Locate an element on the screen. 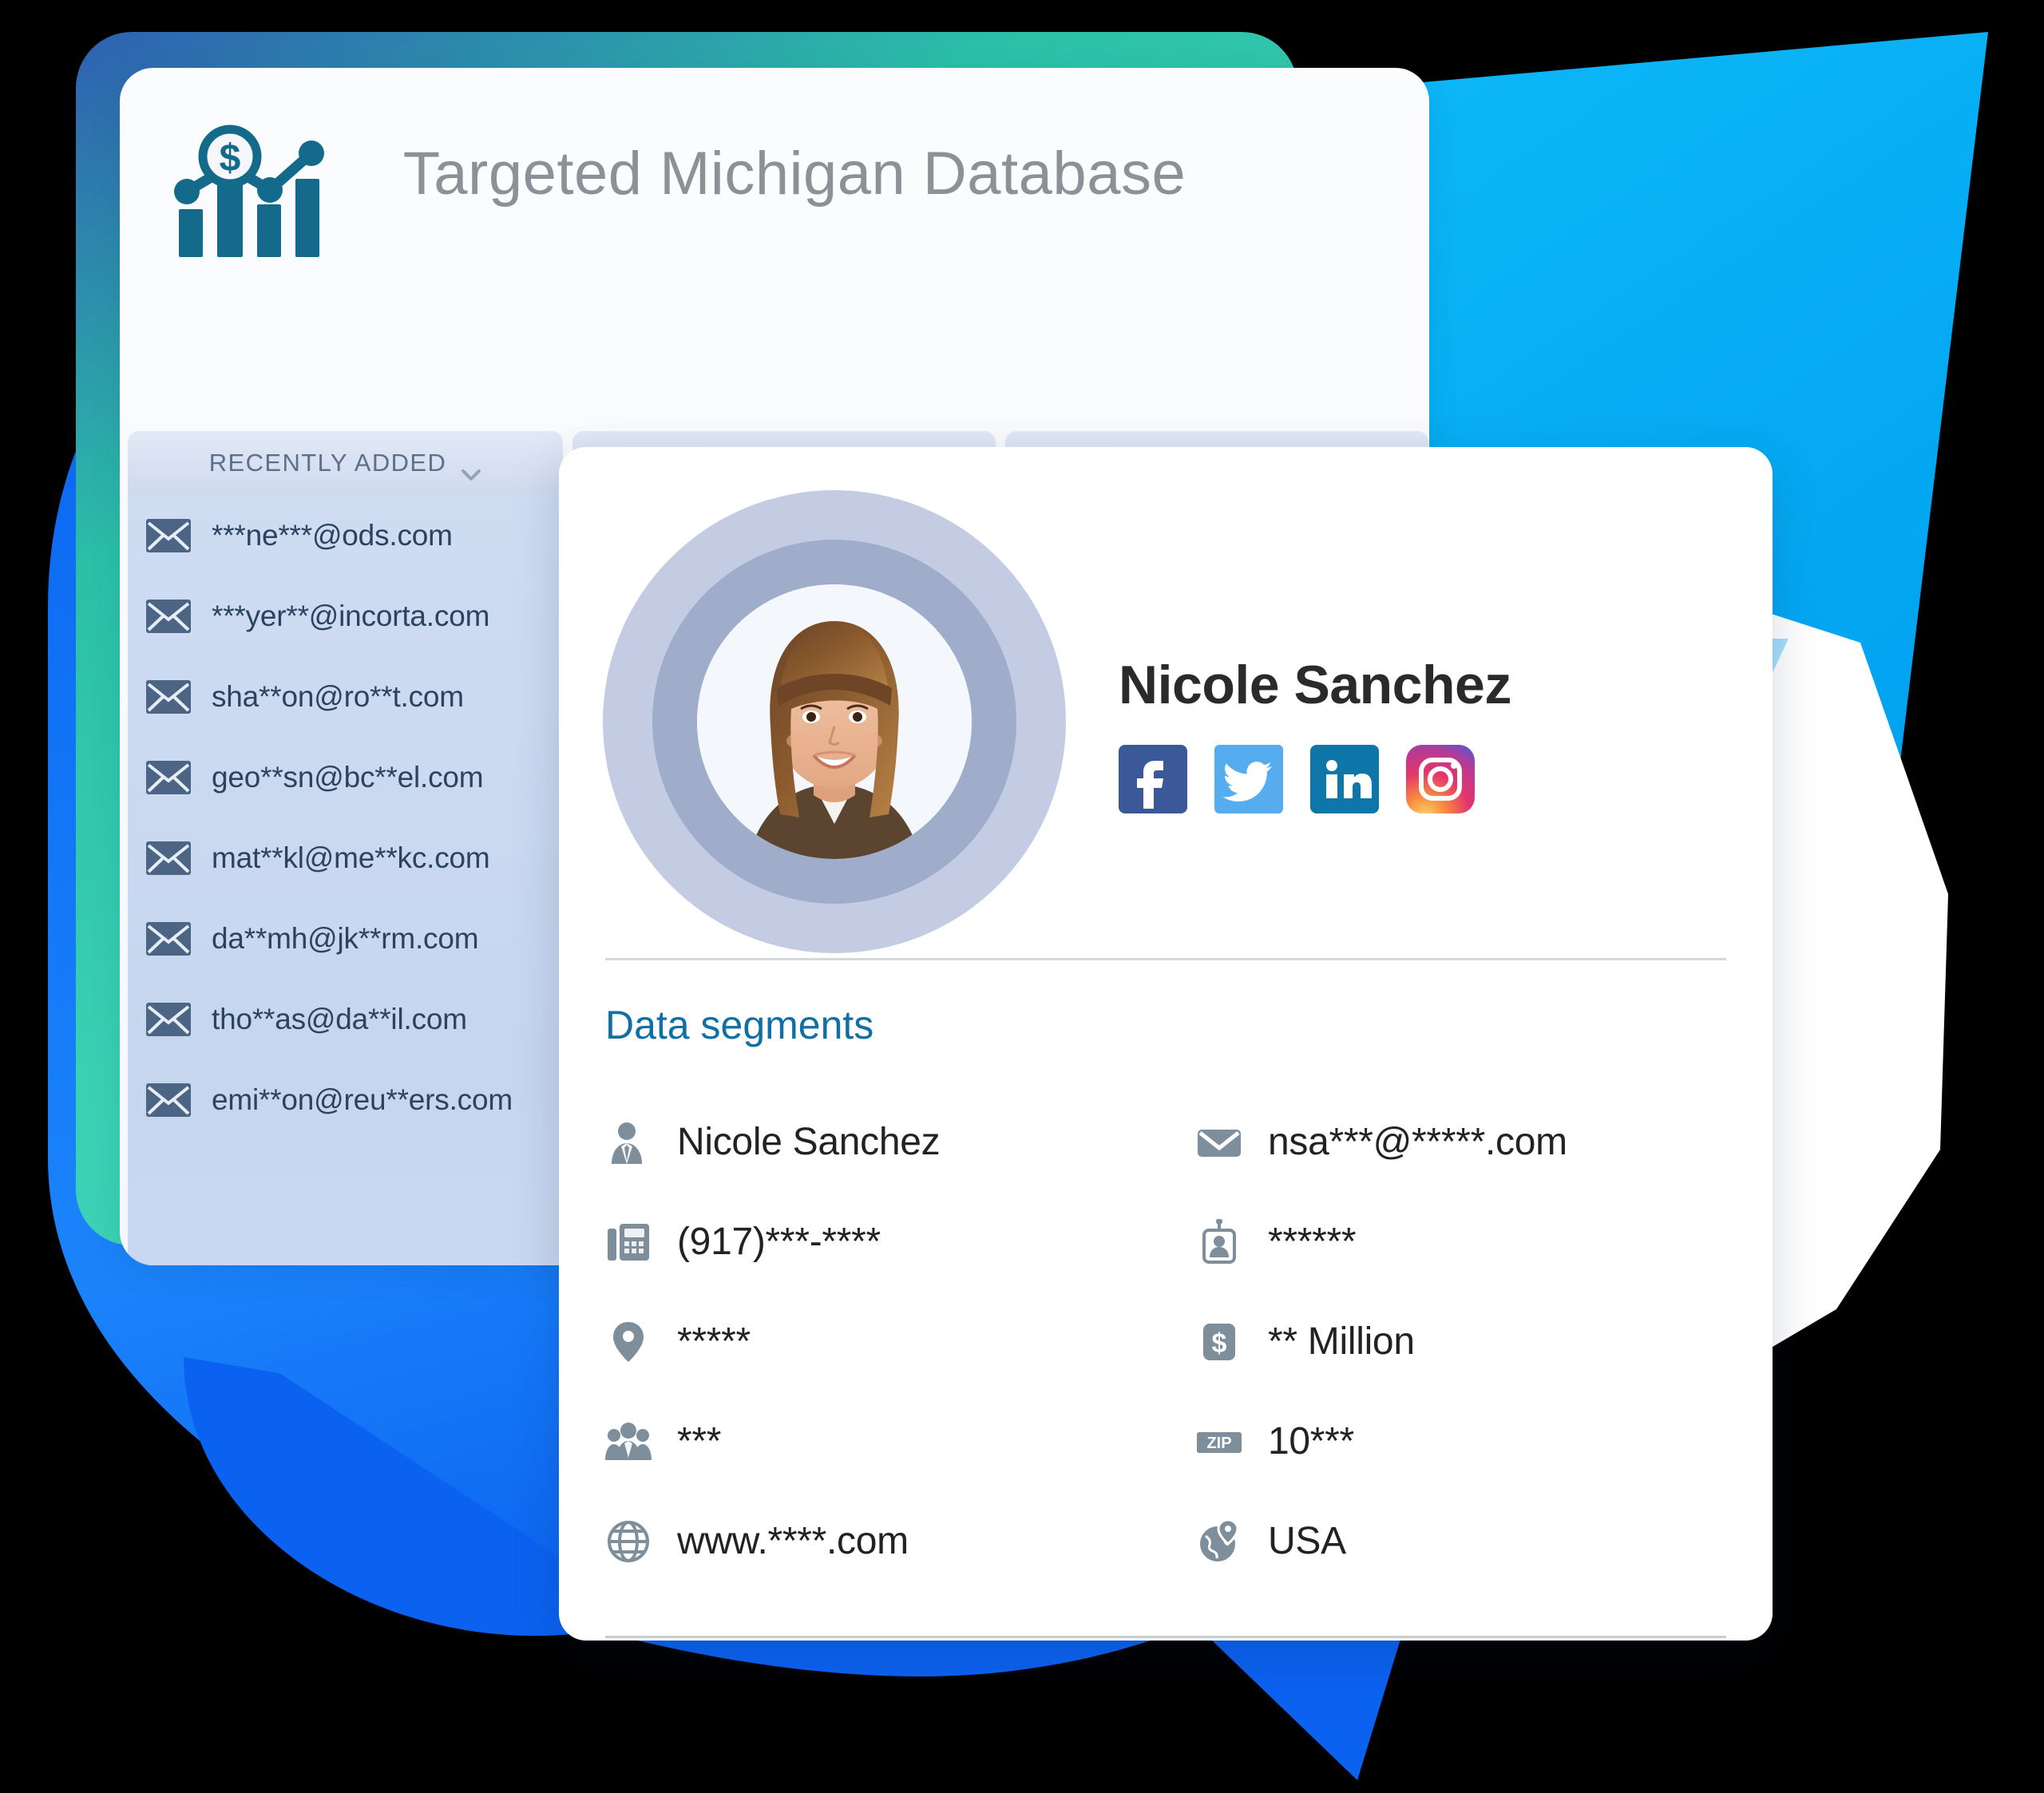 This screenshot has width=2044, height=1793. segment-value: *** is located at coordinates (699, 1441).